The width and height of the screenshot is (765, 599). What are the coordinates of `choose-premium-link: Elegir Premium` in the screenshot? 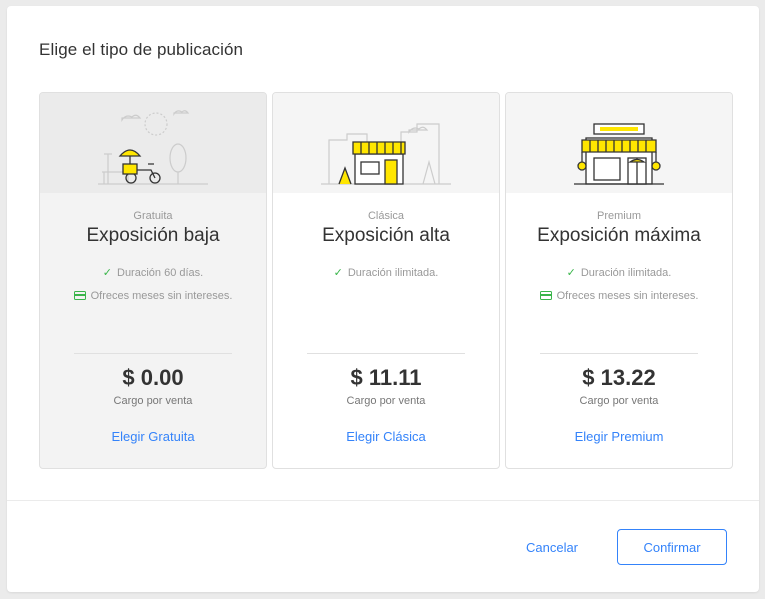 It's located at (619, 436).